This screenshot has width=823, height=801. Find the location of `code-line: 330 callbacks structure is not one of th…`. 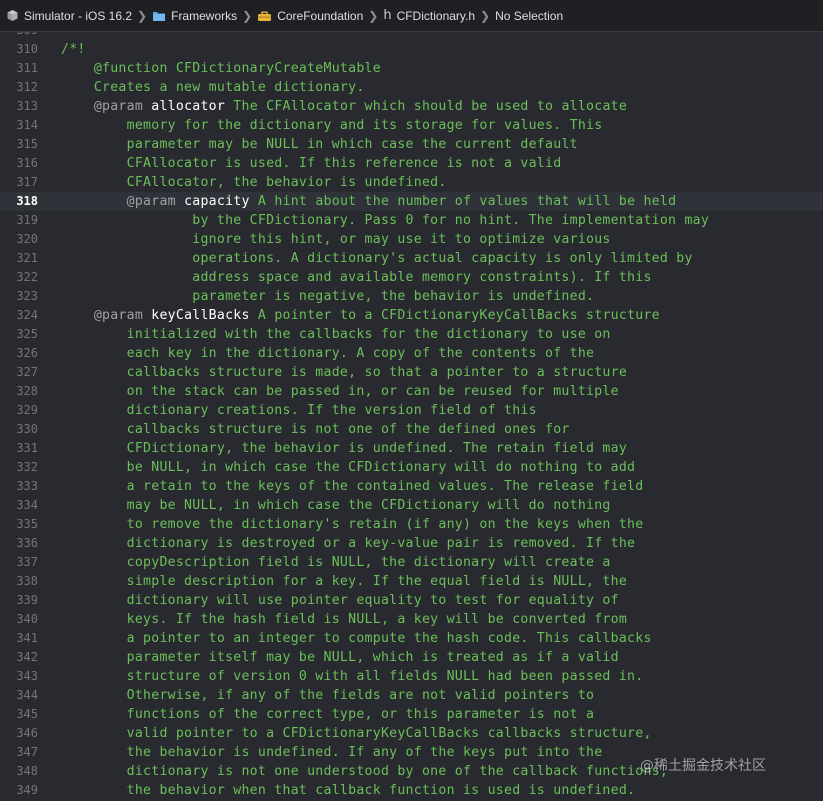

code-line: 330 callbacks structure is not one of th… is located at coordinates (411, 429).